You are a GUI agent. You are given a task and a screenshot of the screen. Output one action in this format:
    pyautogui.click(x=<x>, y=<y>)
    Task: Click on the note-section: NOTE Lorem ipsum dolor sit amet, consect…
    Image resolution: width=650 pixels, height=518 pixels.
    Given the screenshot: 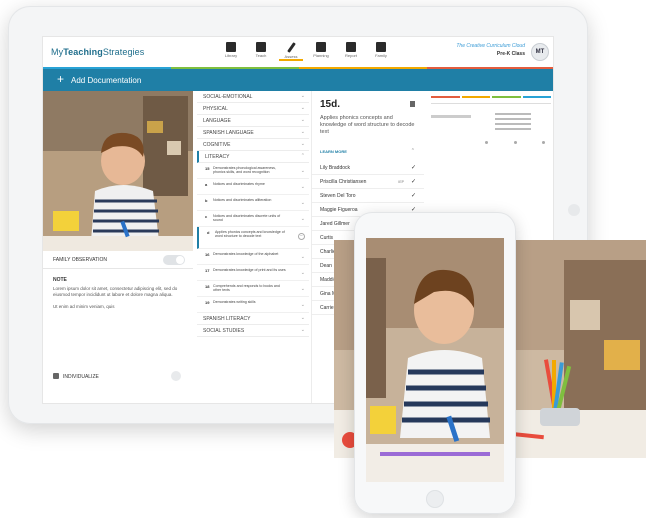 What is the action you would take?
    pyautogui.click(x=119, y=296)
    